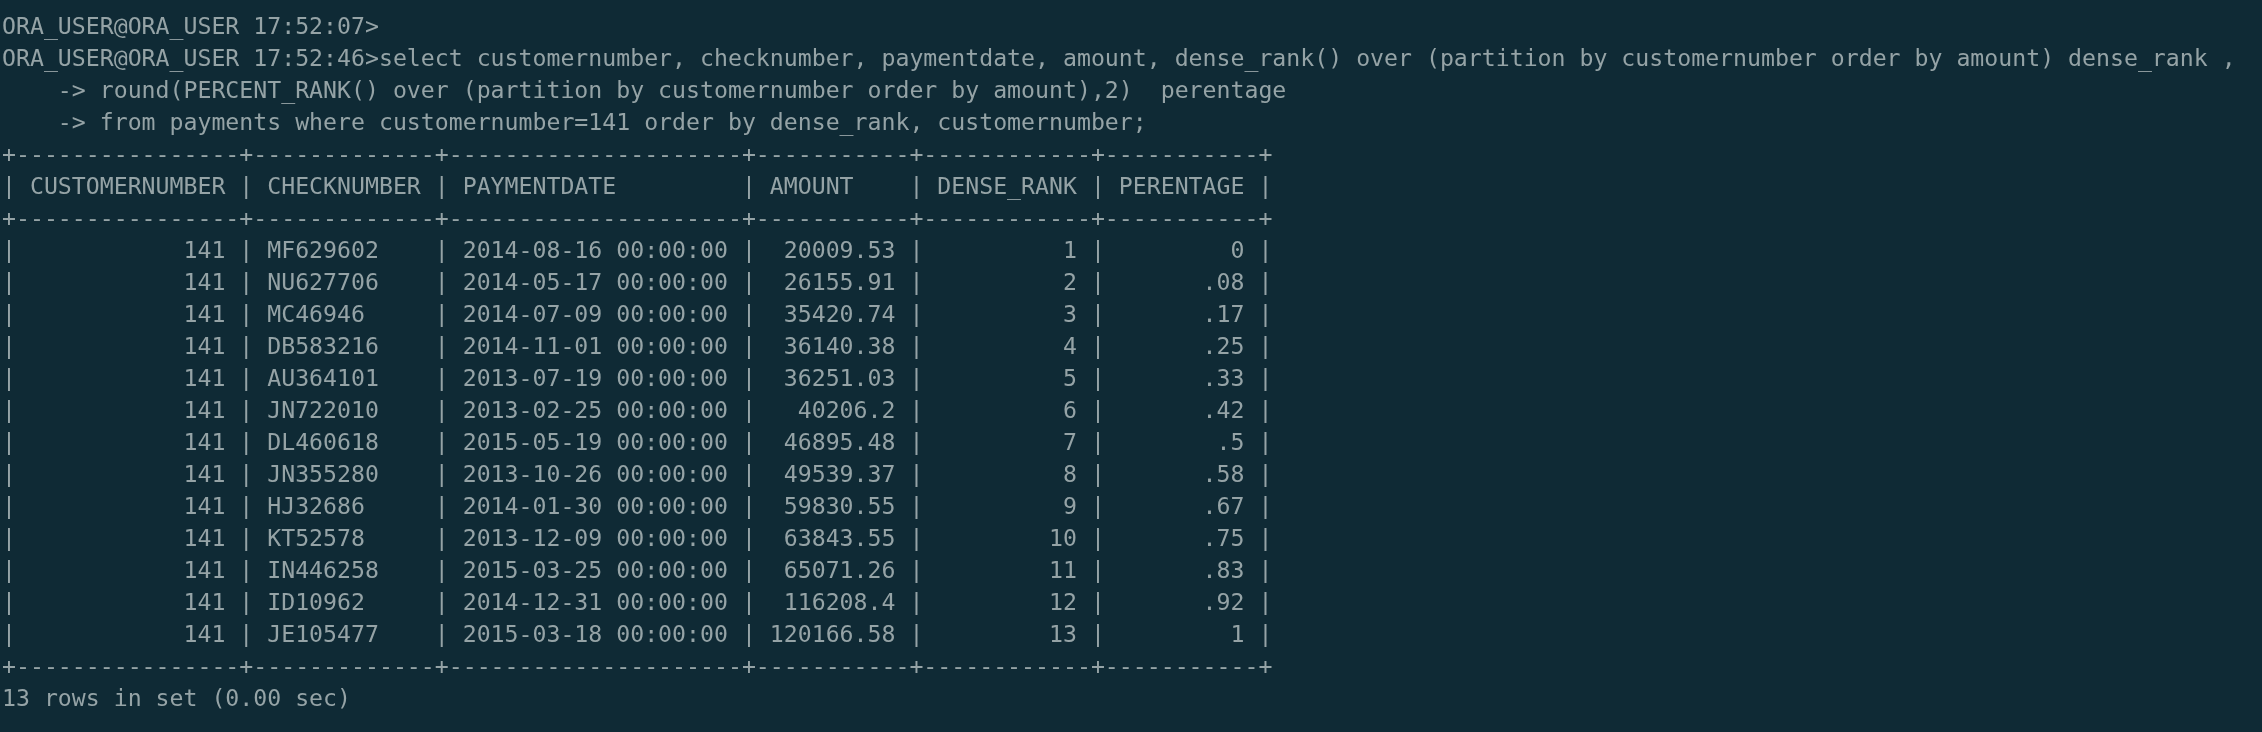 The image size is (2262, 732). Describe the element at coordinates (637, 570) in the screenshot. I see `terminal-line: | 141 | IN446258 | 2015-03-25 00:00:00 | 65071.26 | 11 | .83 |` at that location.